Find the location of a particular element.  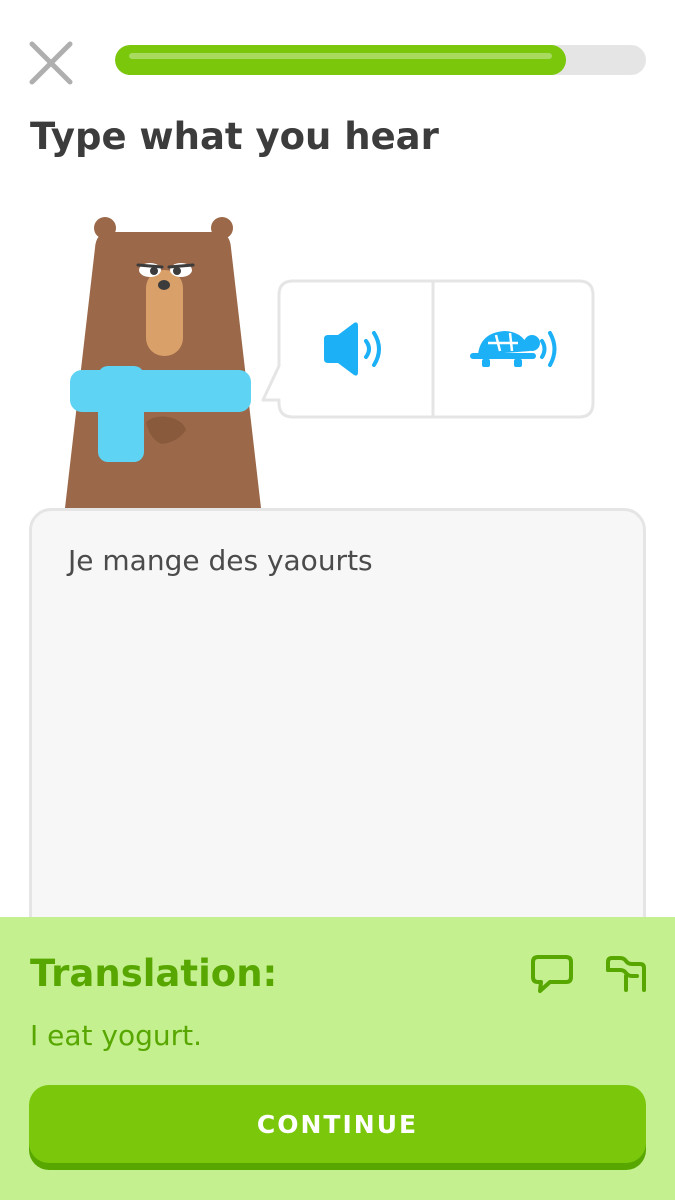

report-button is located at coordinates (626, 974).